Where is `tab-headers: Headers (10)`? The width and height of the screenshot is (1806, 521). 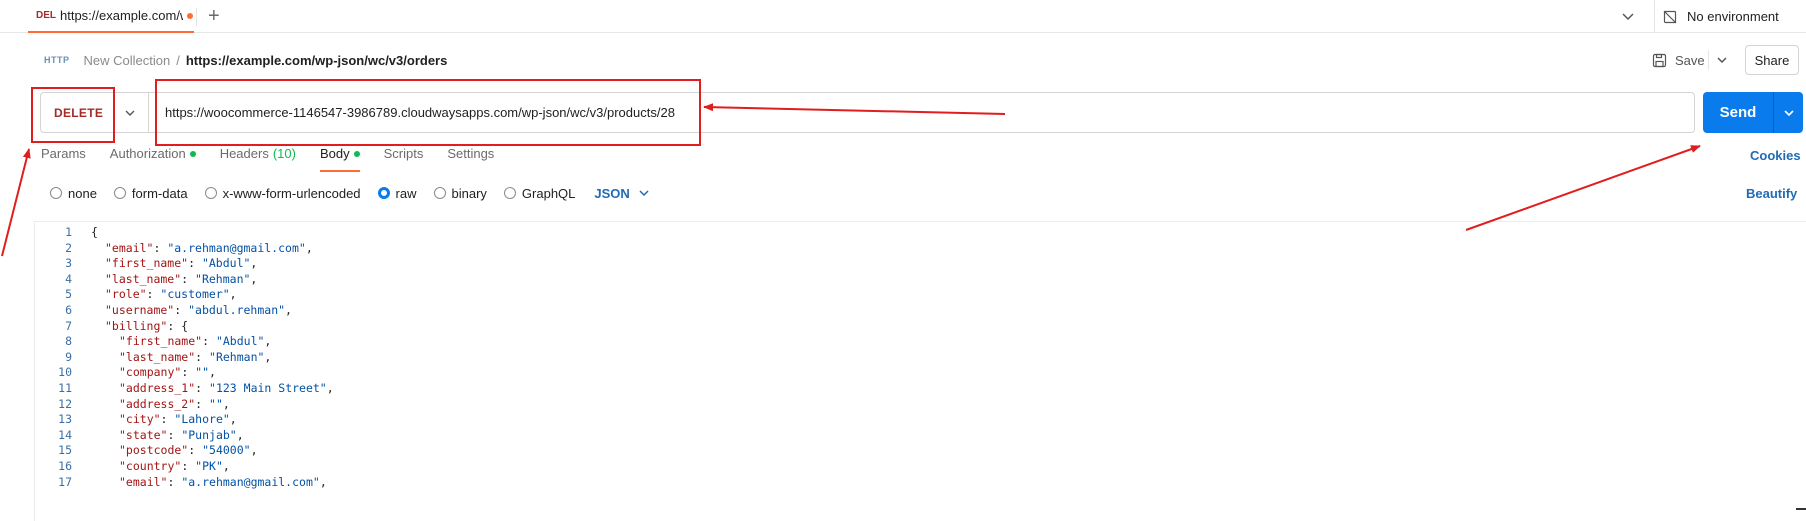 tab-headers: Headers (10) is located at coordinates (258, 159).